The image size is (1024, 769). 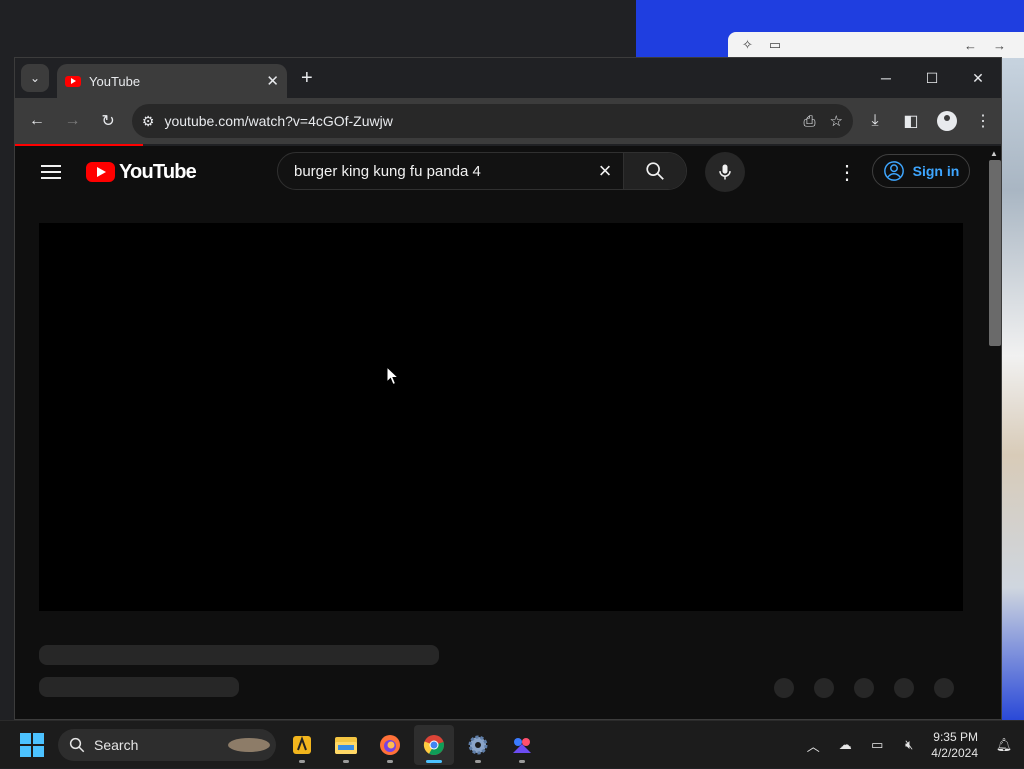 I want to click on maximize-icon: ☐, so click(x=932, y=78).